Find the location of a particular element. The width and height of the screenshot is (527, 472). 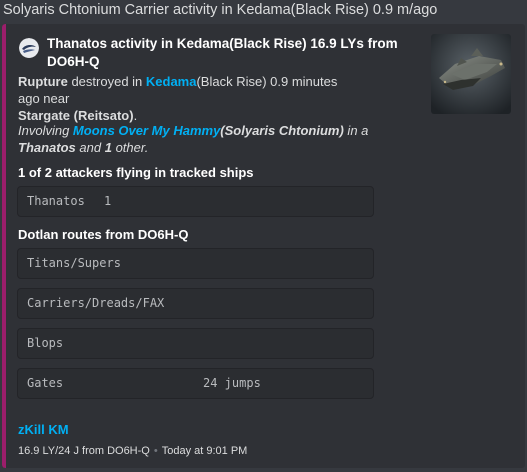

tracked-ship-count: 1 is located at coordinates (108, 201).